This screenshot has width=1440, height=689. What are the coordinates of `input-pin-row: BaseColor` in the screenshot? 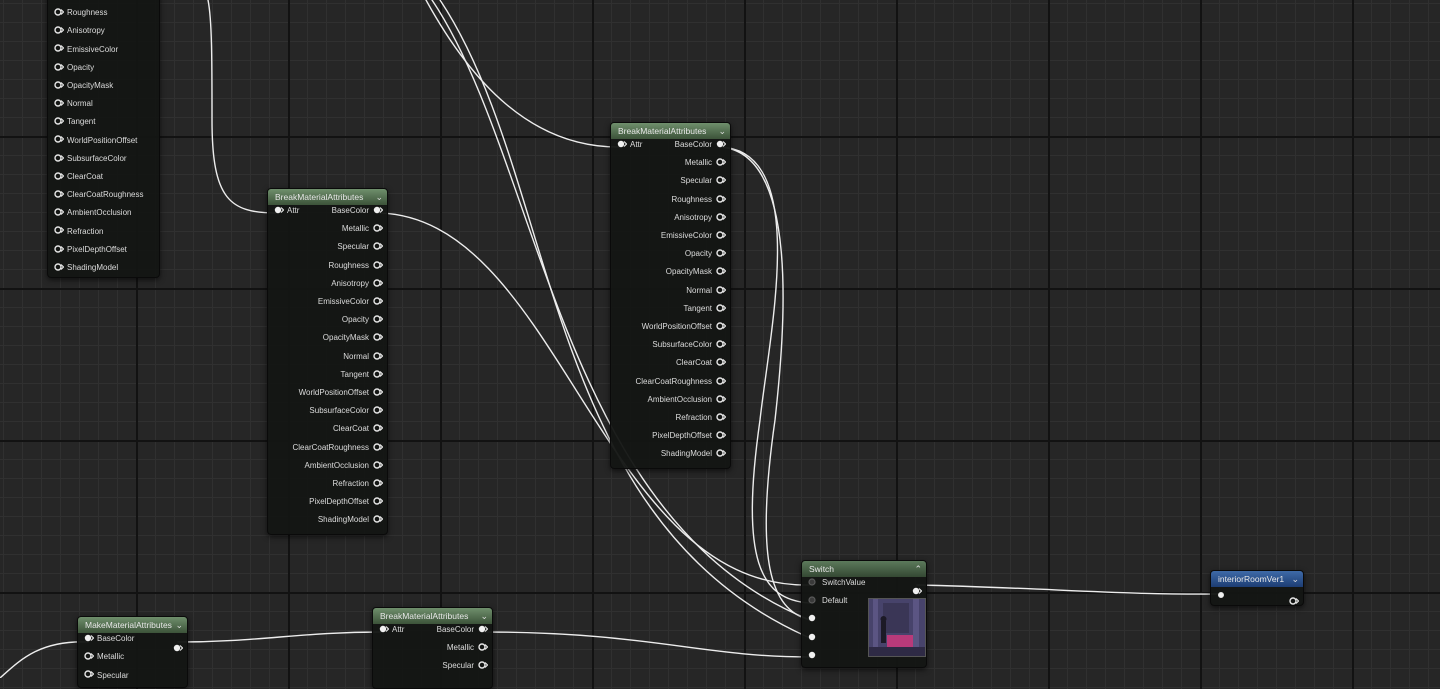 It's located at (109, 643).